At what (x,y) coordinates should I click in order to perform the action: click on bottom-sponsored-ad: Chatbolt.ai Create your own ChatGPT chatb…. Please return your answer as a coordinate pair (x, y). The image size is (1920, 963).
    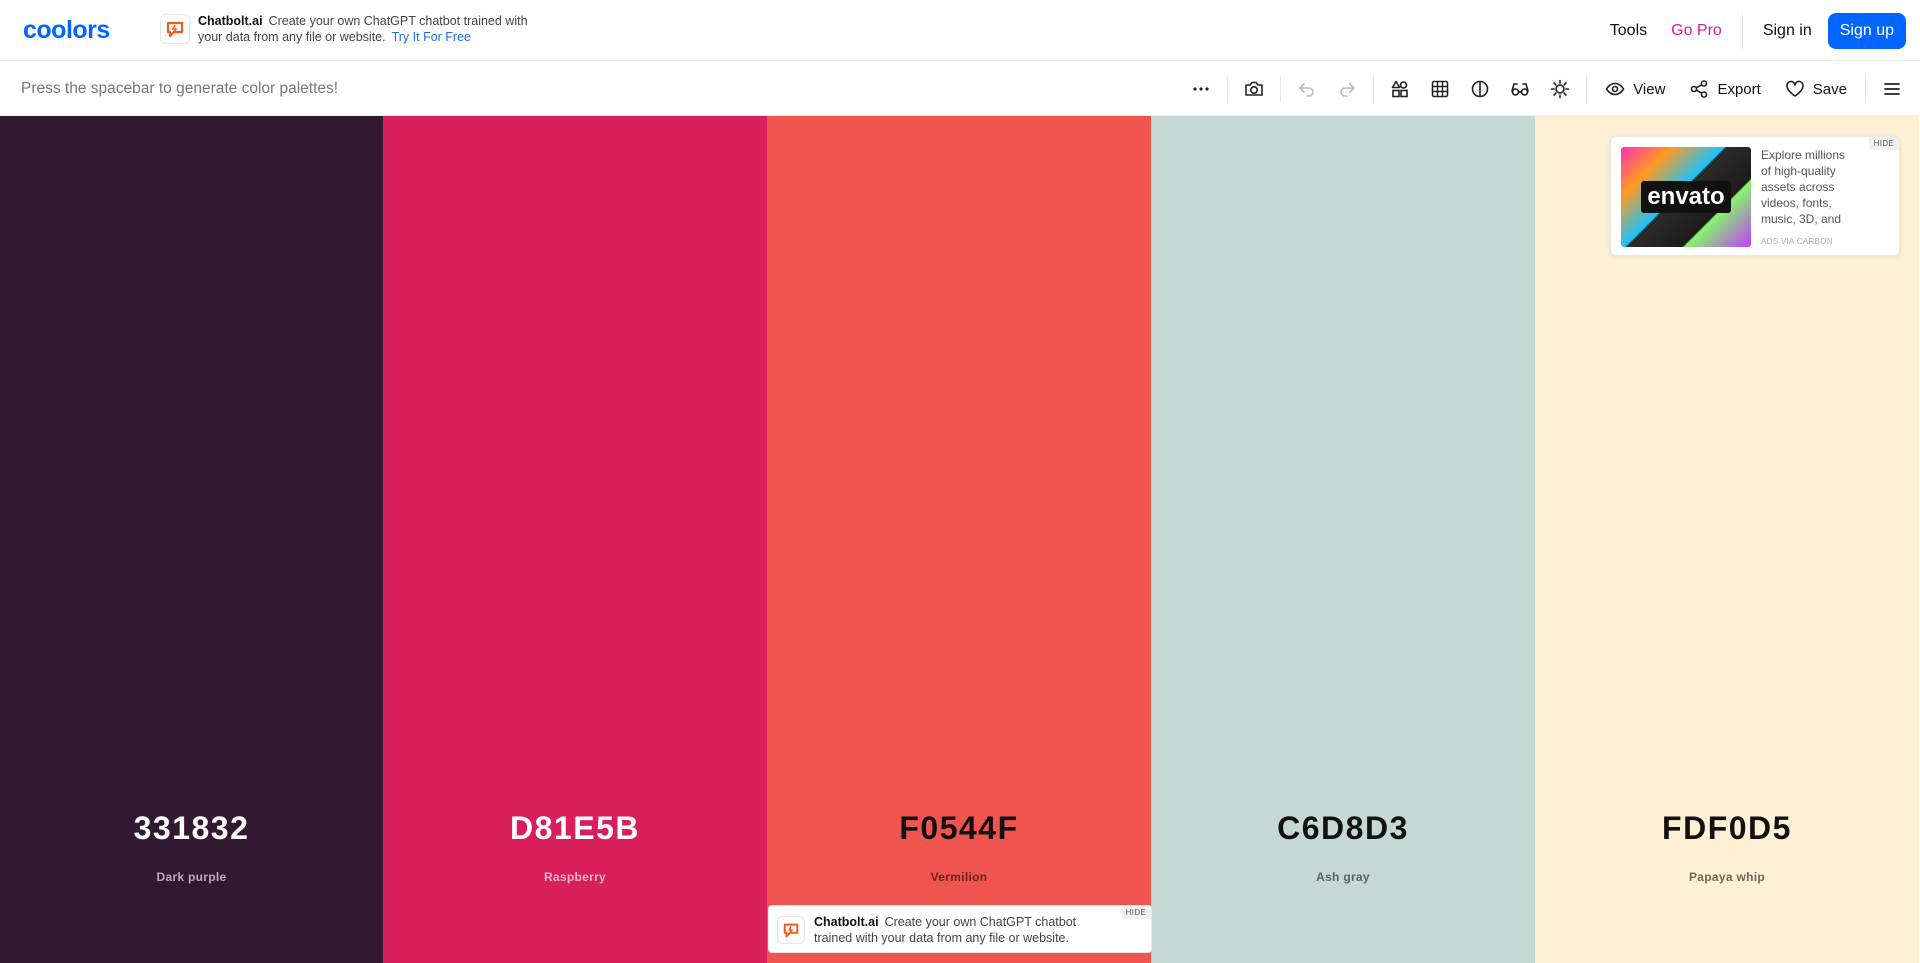
    Looking at the image, I should click on (960, 929).